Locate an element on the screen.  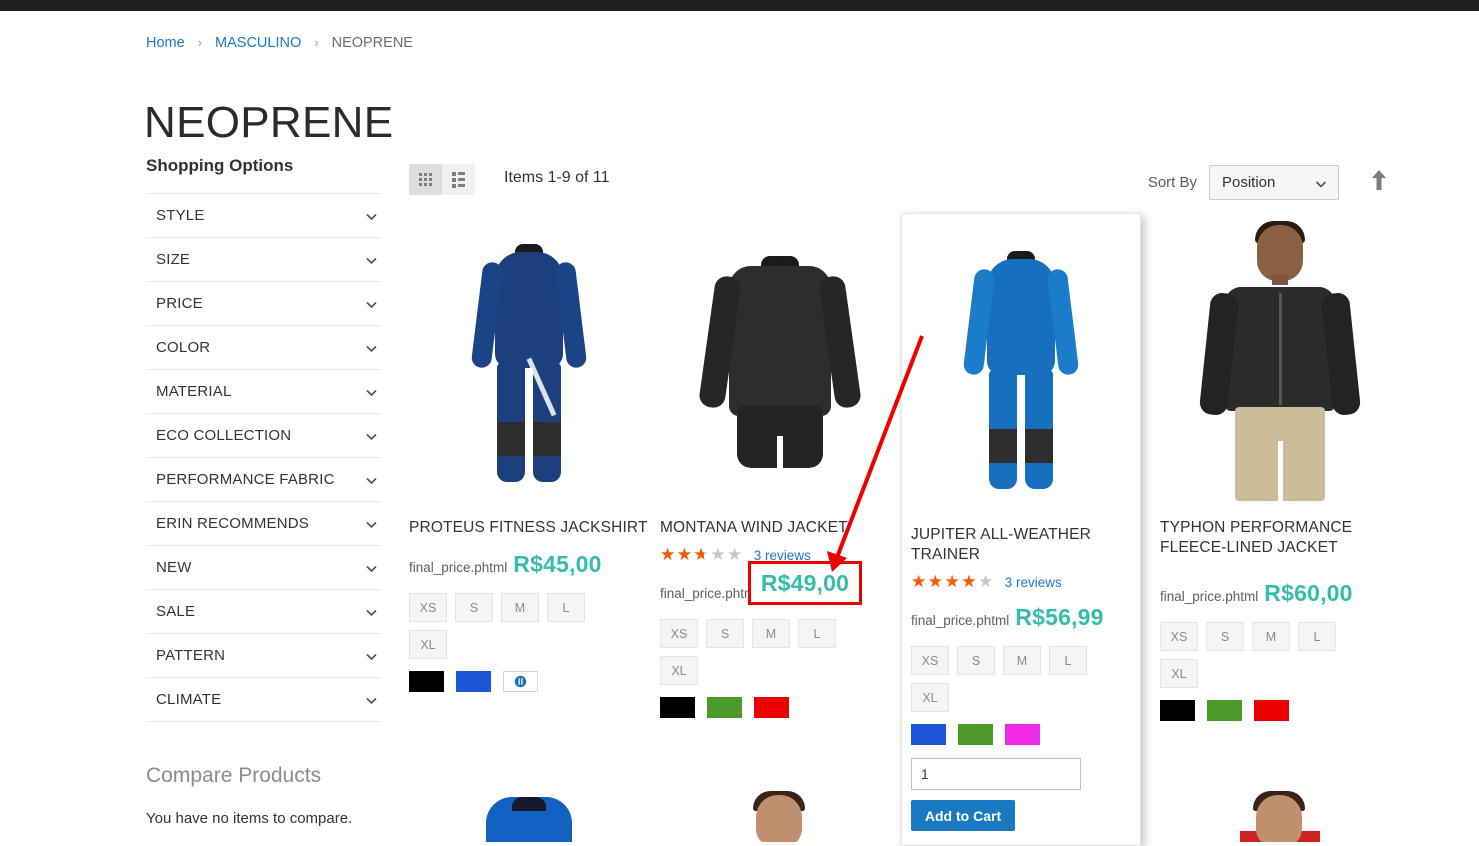
color-swatch-magenta is located at coordinates (1022, 734).